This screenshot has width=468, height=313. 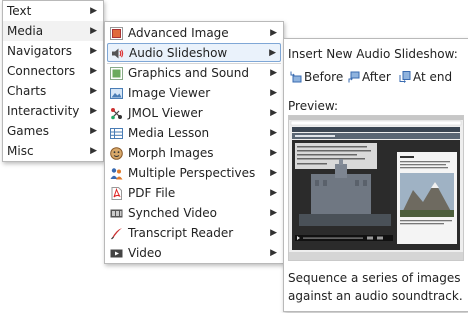 I want to click on video-film-icon, so click(x=116, y=213).